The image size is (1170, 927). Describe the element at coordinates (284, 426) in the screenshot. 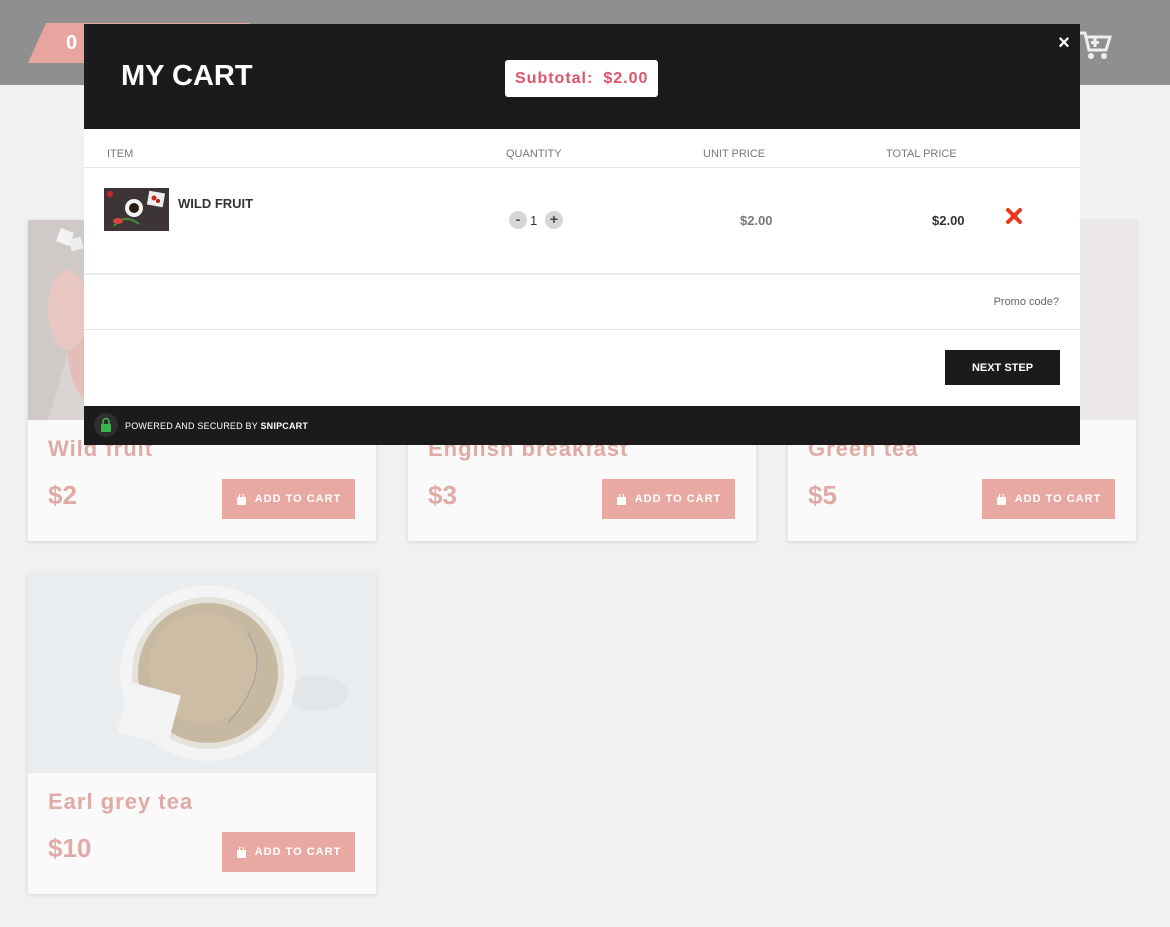

I see `snipcart-brand: SNIPCART` at that location.